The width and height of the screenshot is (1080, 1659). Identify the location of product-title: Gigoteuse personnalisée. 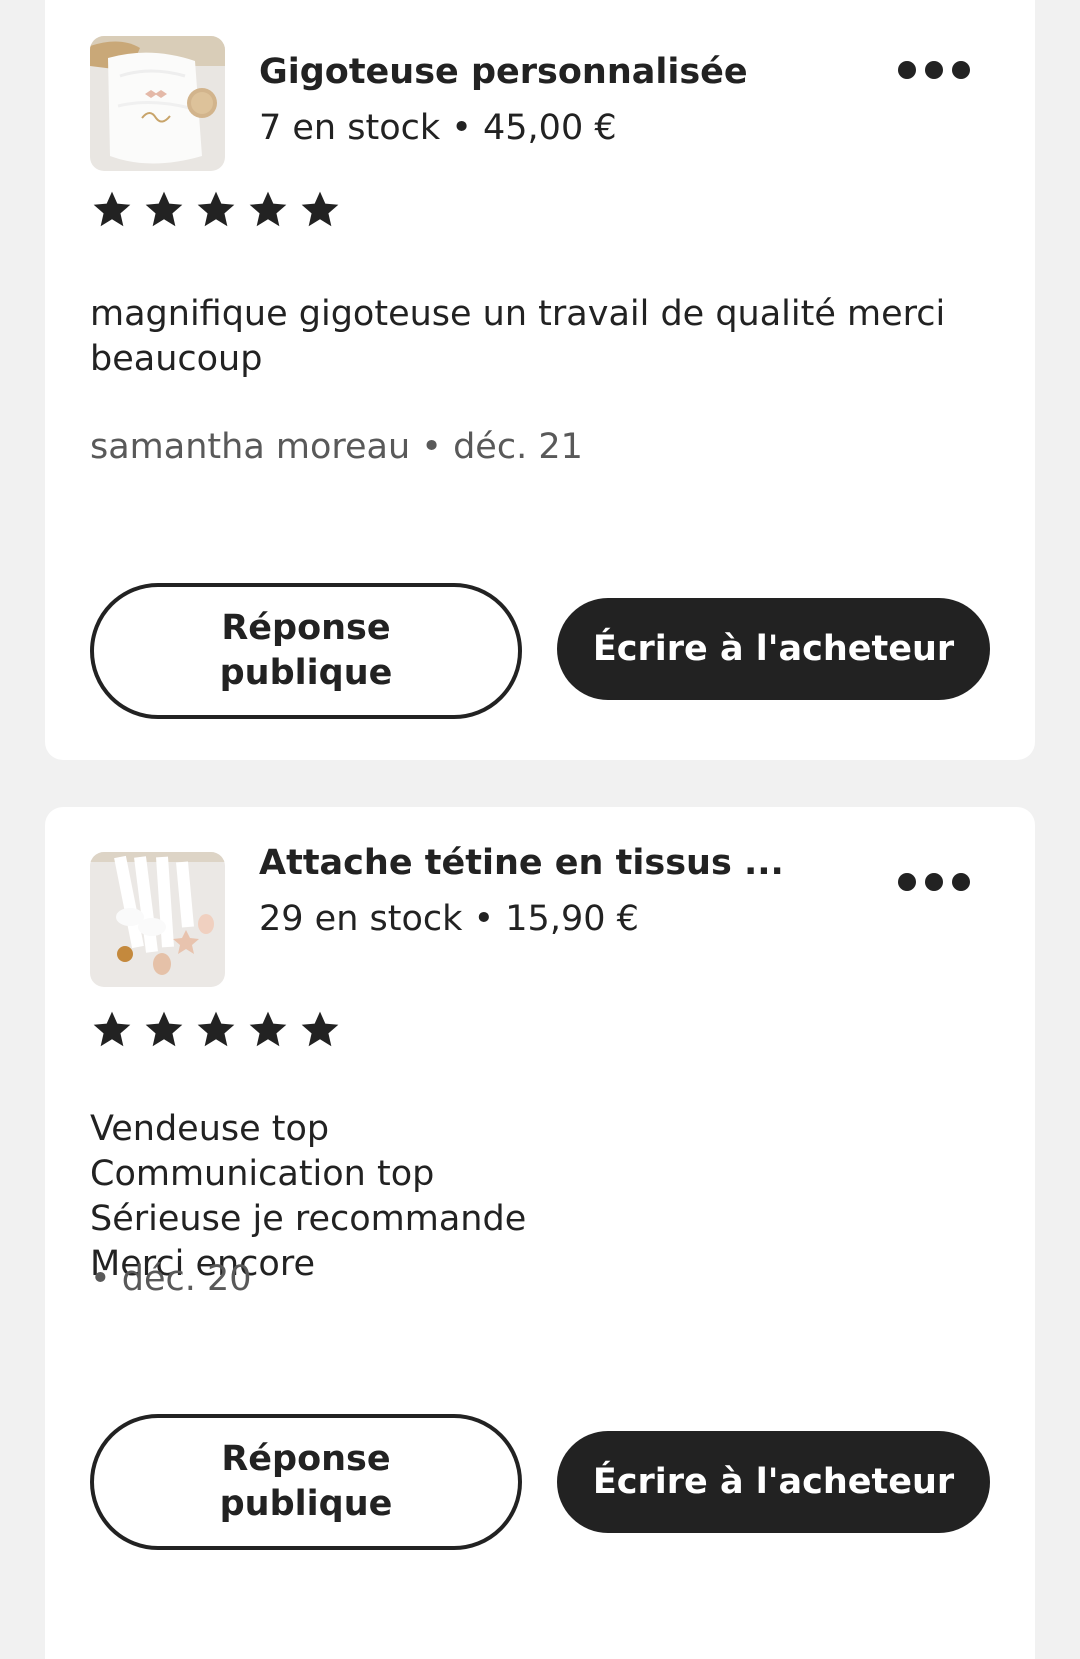
(503, 72).